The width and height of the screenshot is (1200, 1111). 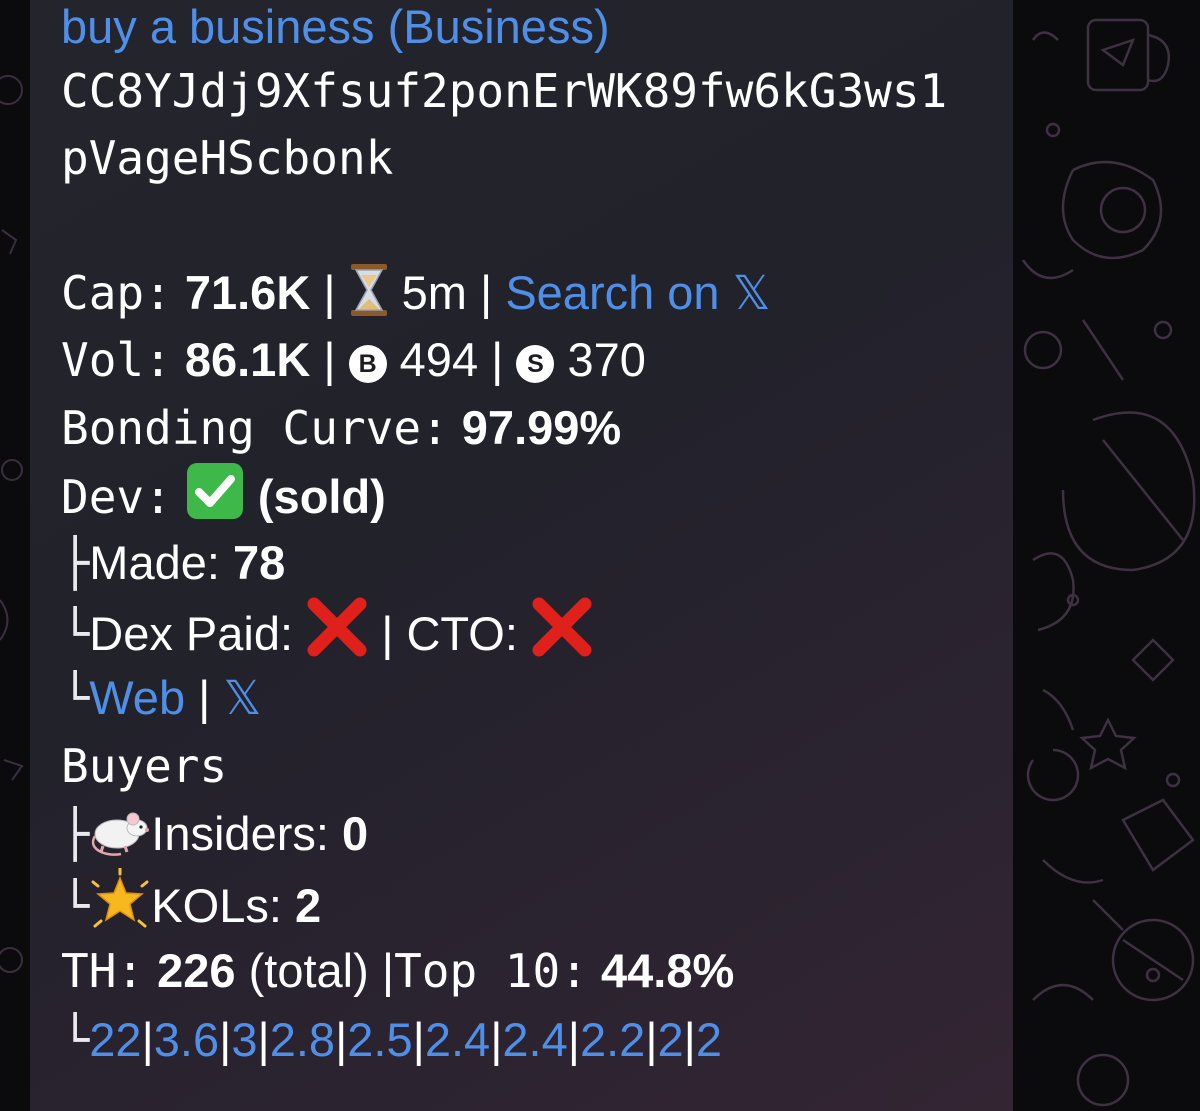 I want to click on dev-x-link: 𝕏, so click(x=242, y=697).